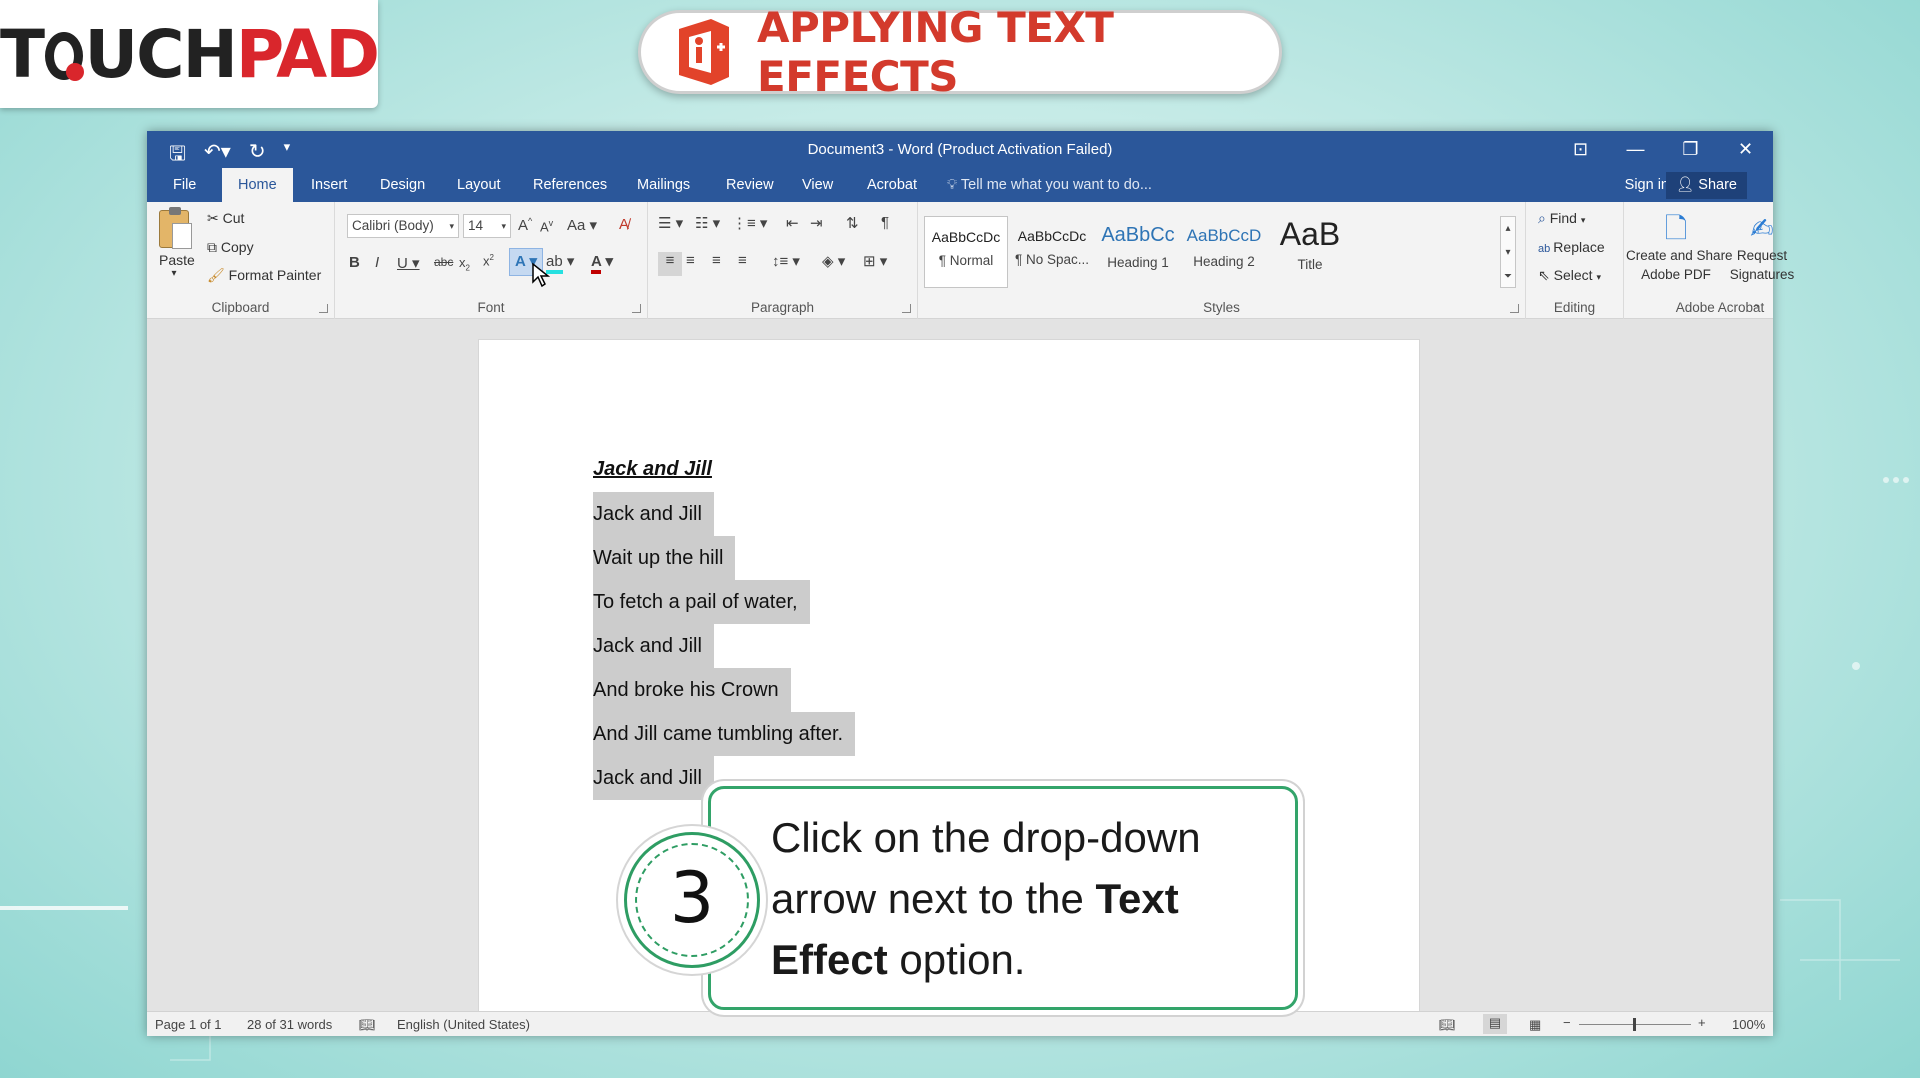 The image size is (1920, 1078). I want to click on bold-icon: B, so click(354, 262).